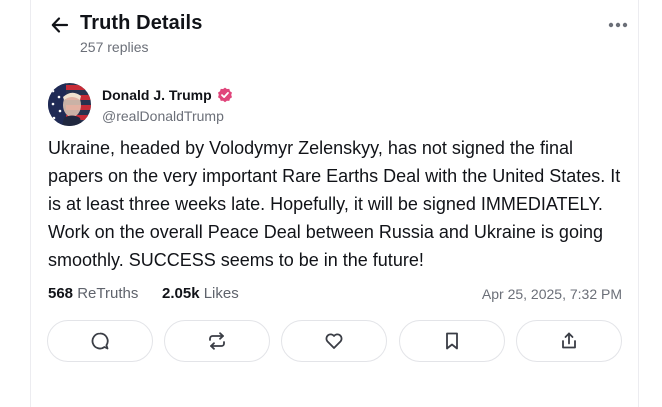 This screenshot has height=407, width=662. I want to click on share-button, so click(569, 341).